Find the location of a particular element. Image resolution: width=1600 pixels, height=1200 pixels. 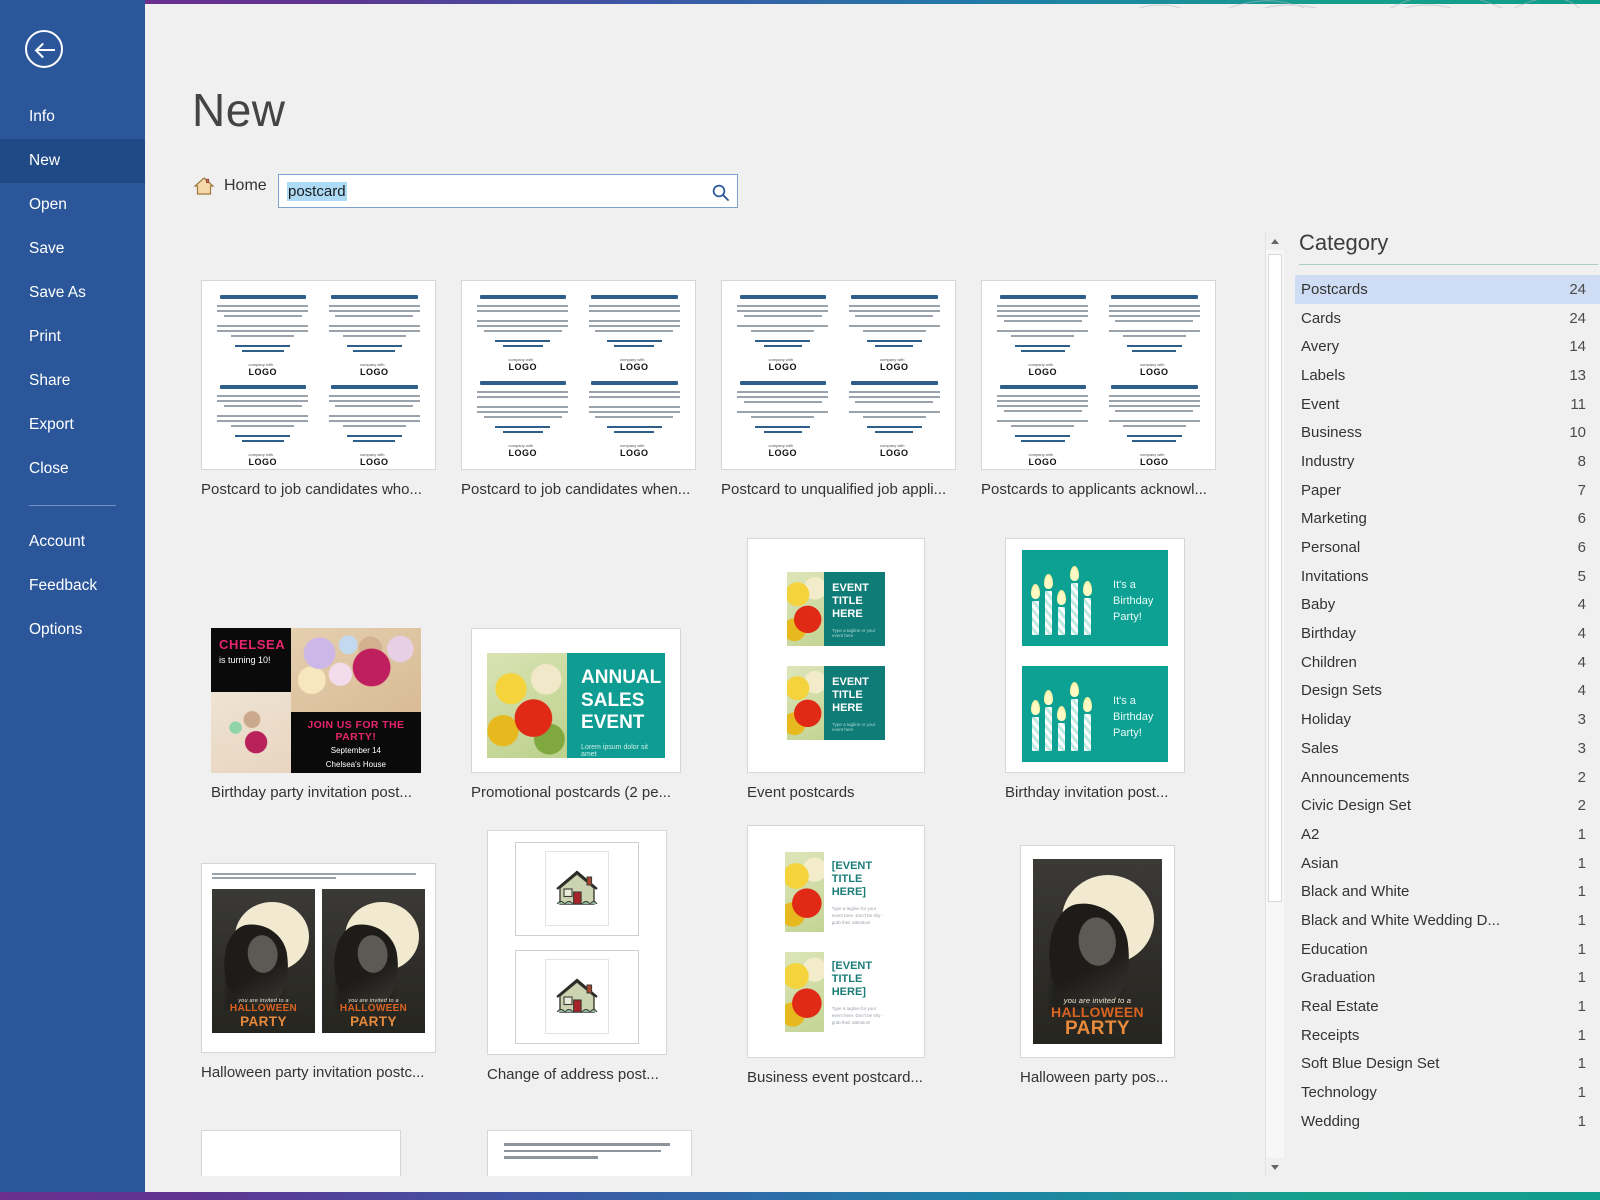

sidebar-item-account: Account is located at coordinates (72, 542).